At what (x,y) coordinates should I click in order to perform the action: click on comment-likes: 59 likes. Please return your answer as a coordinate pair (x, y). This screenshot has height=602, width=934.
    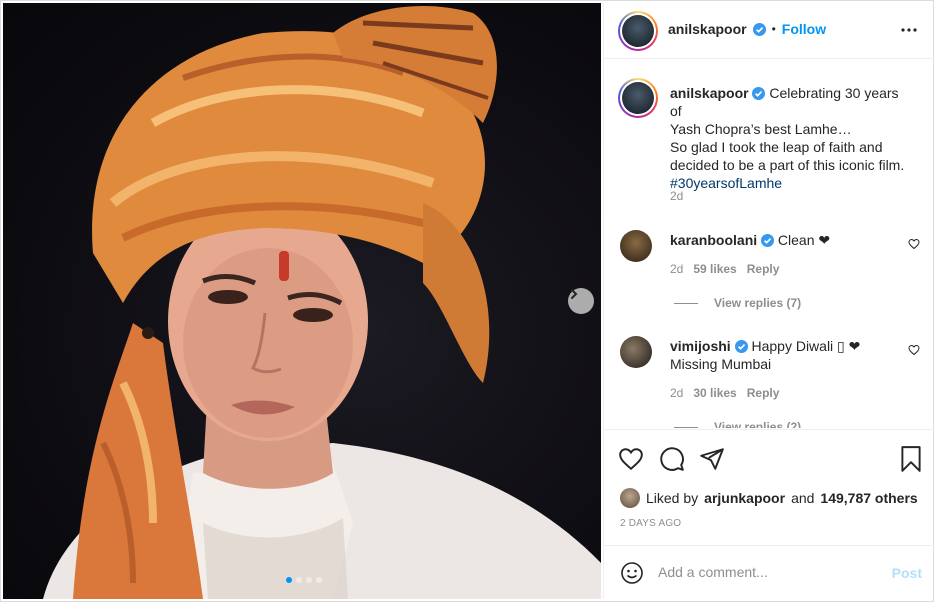
    Looking at the image, I should click on (714, 269).